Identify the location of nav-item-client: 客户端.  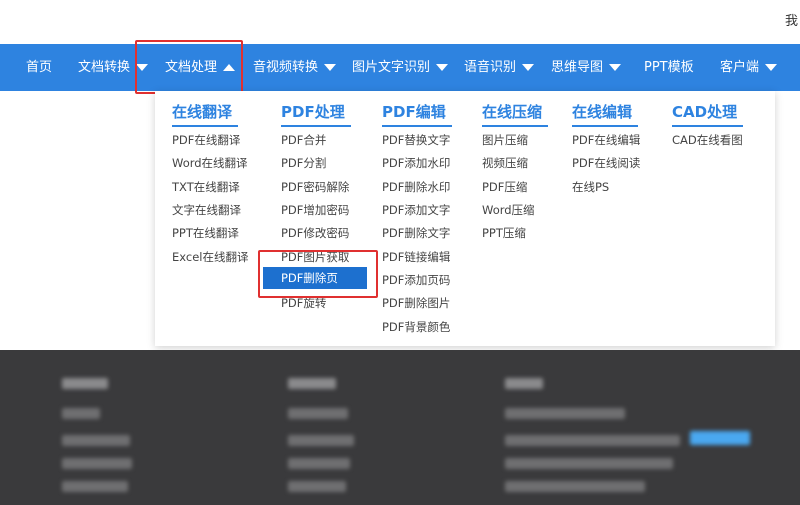
(749, 67).